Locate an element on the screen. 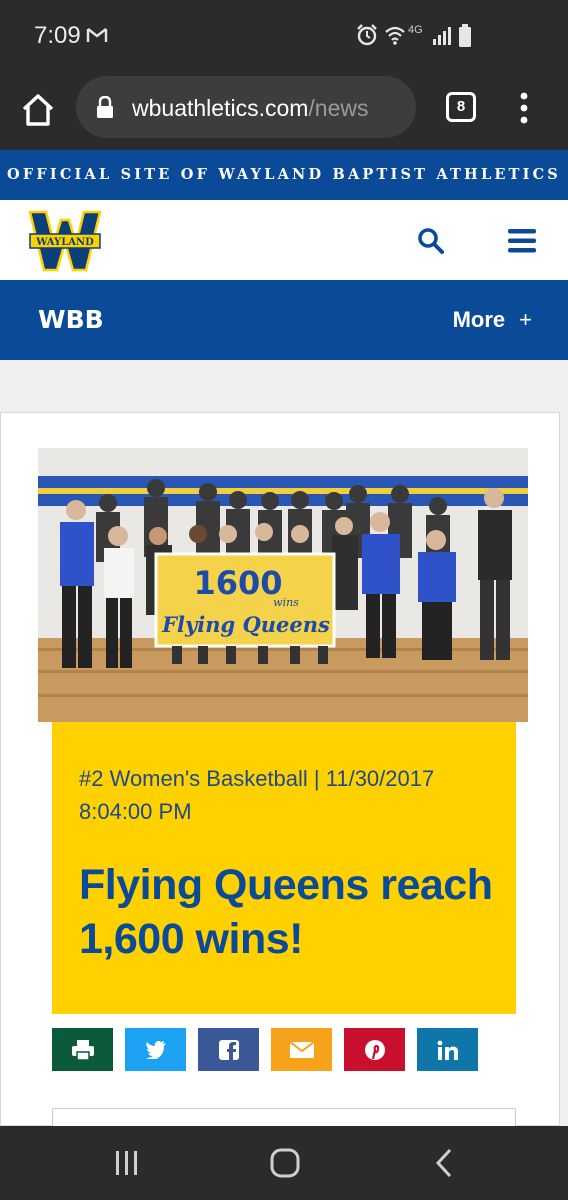 This screenshot has height=1200, width=568. lock-icon is located at coordinates (105, 107).